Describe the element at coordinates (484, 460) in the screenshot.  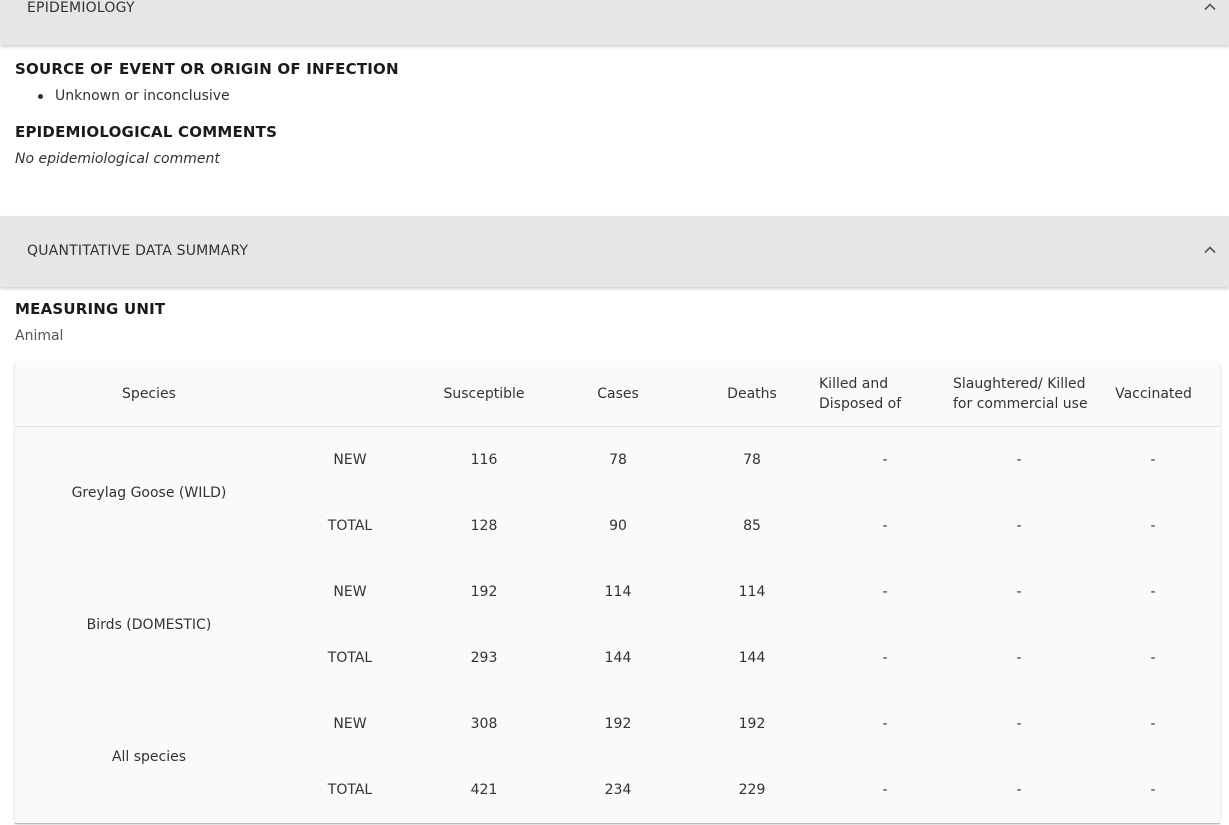
I see `value-susceptible: 116` at that location.